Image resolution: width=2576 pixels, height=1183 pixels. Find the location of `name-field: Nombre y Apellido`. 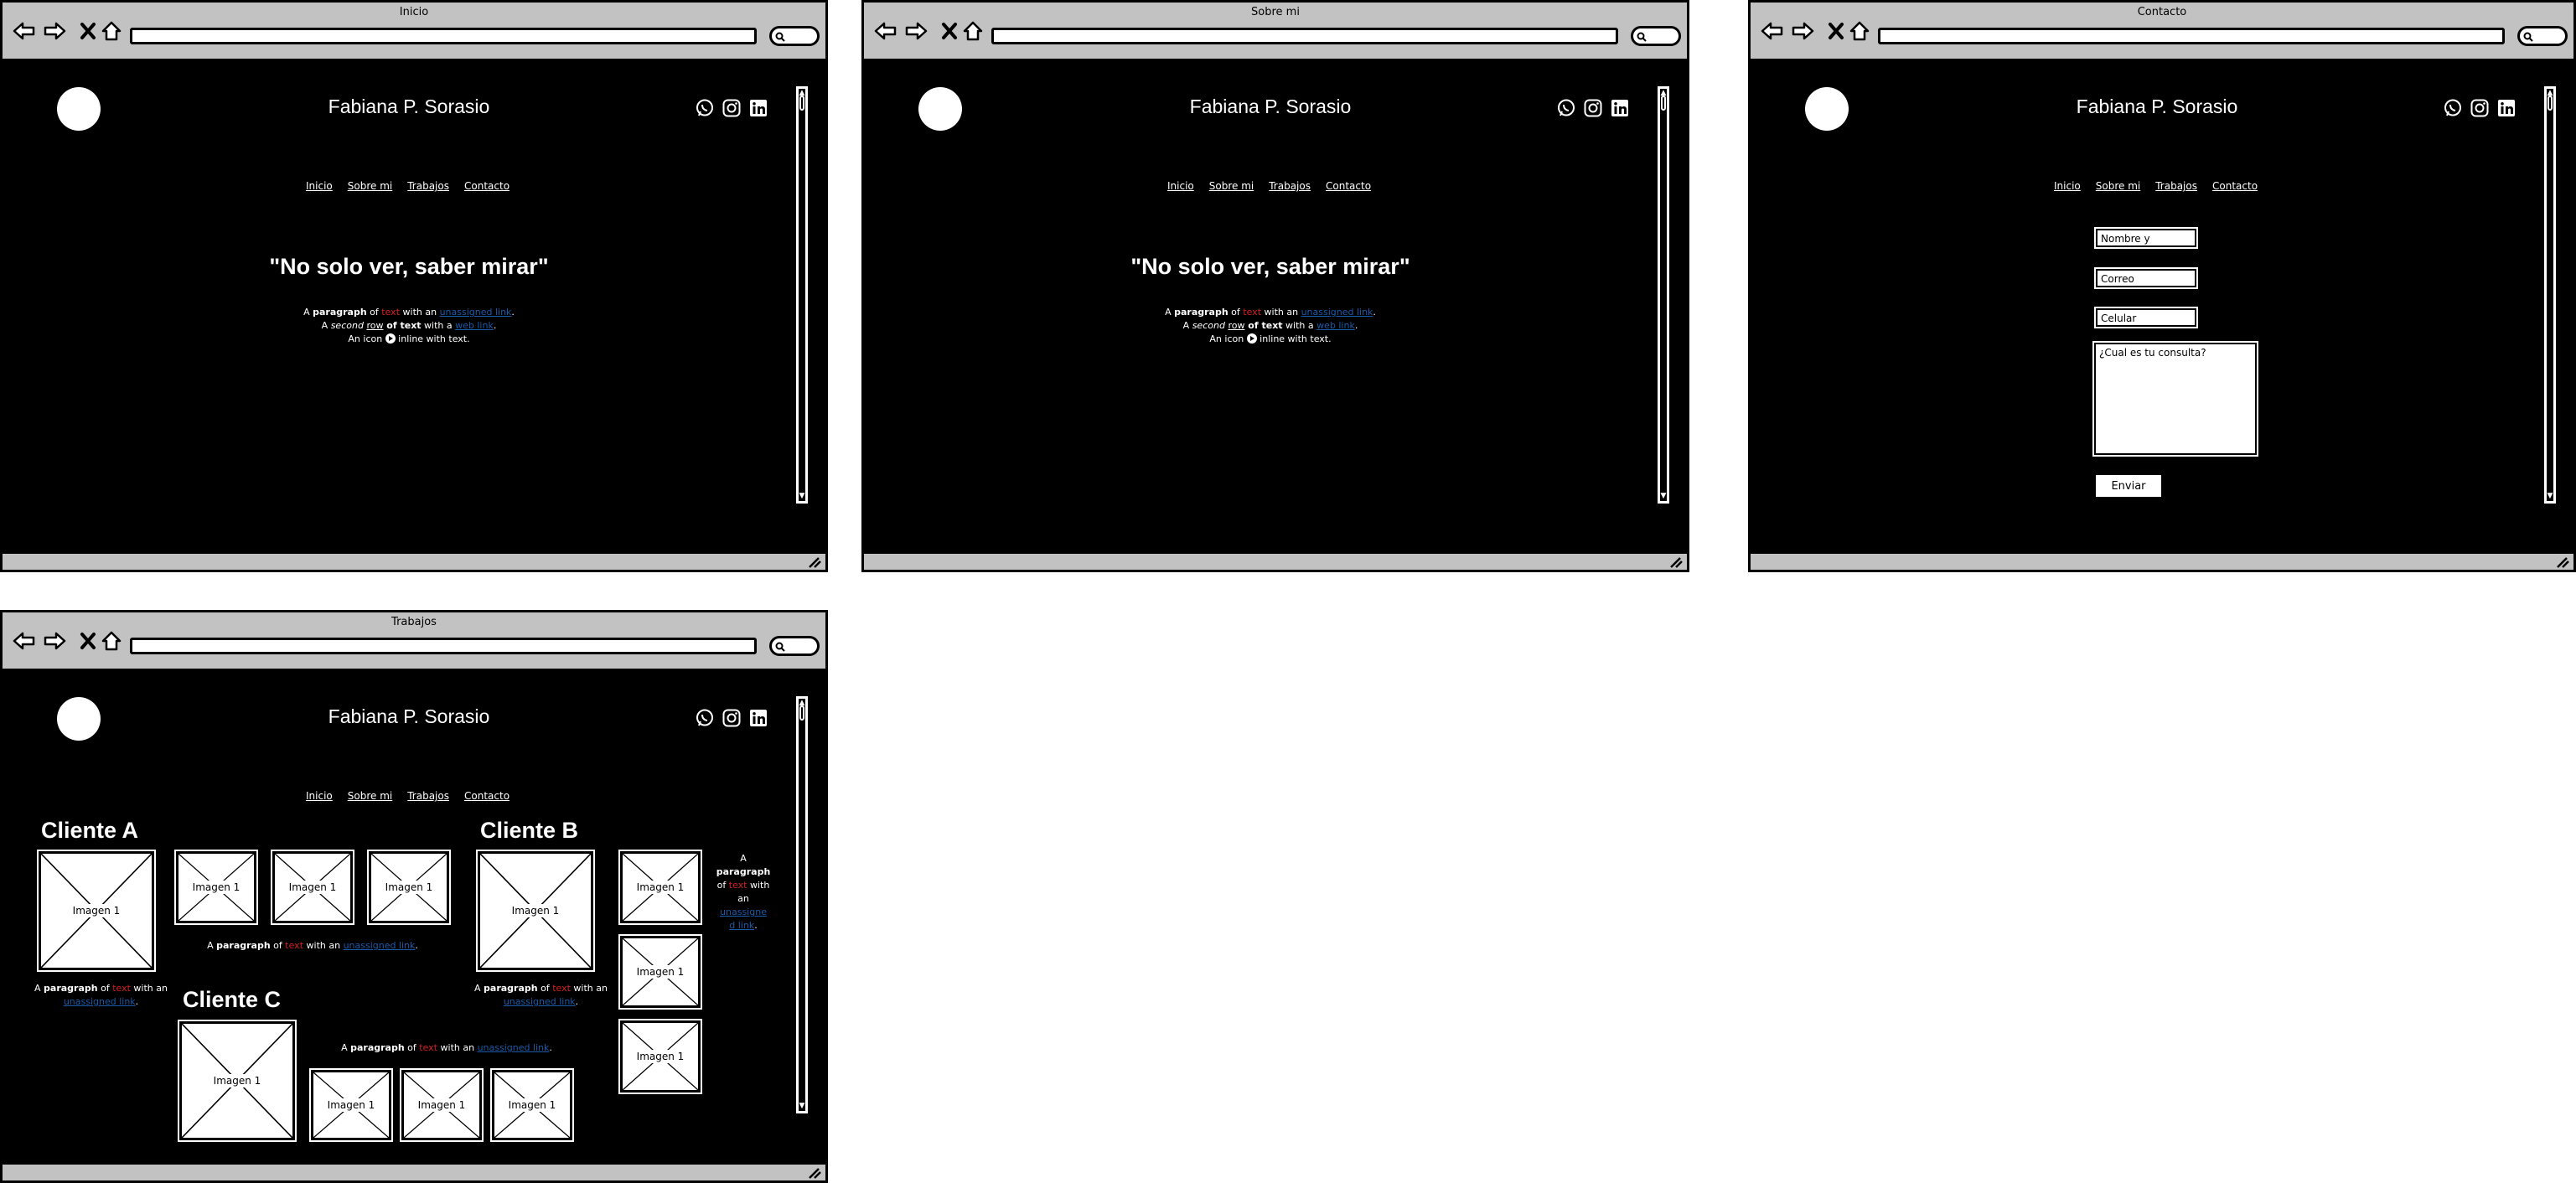

name-field: Nombre y Apellido is located at coordinates (2146, 241).